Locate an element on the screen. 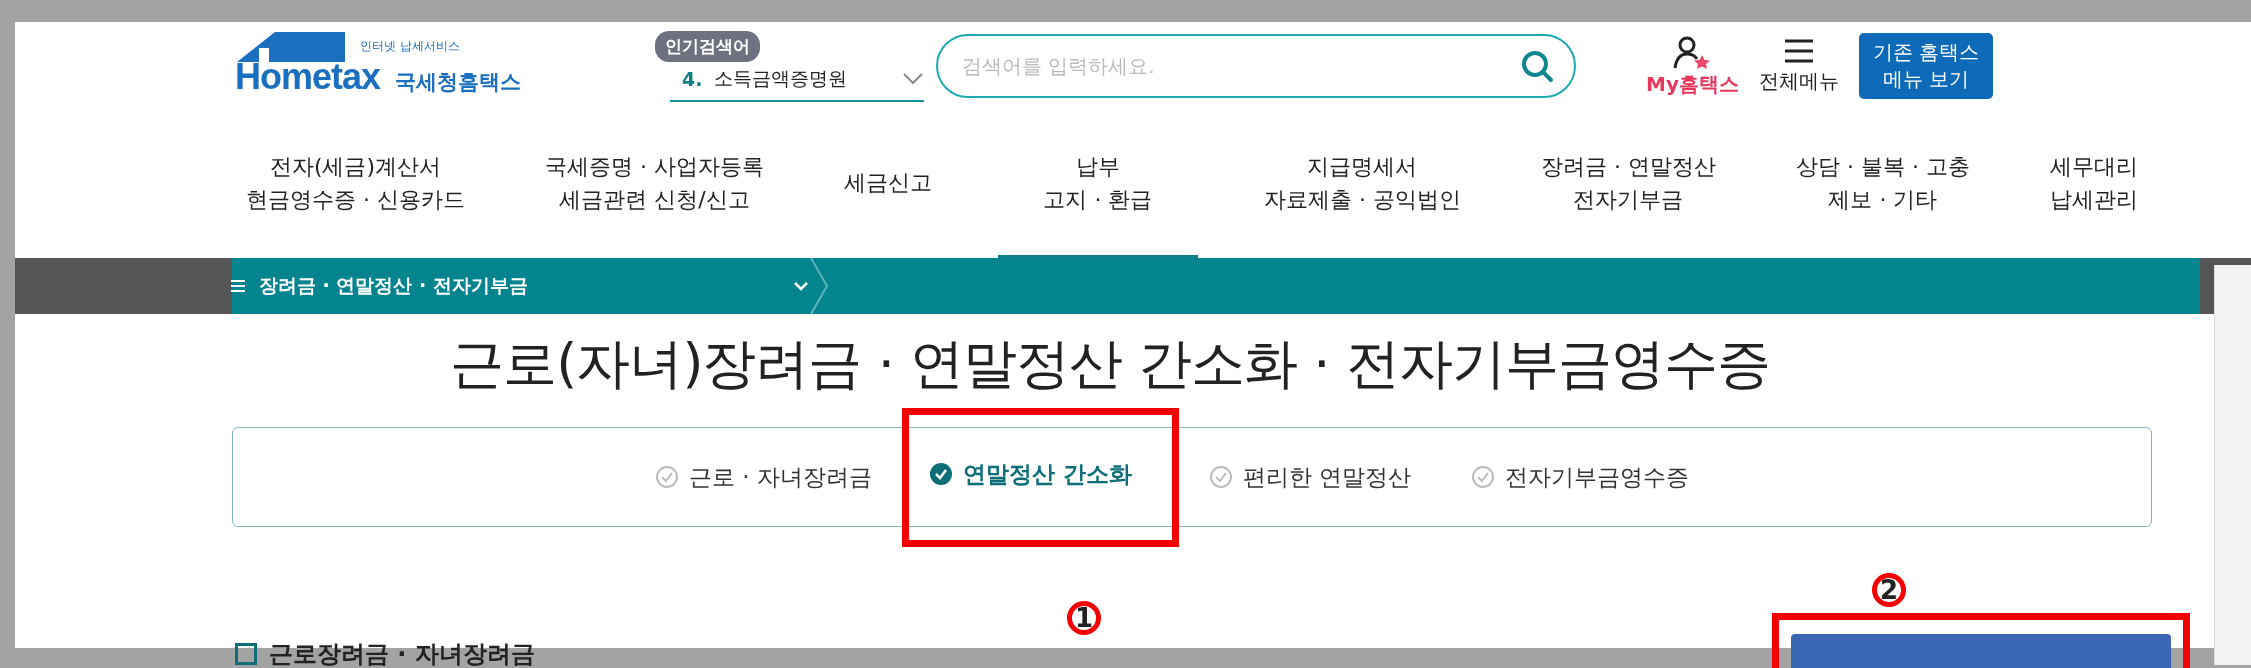 Image resolution: width=2251 pixels, height=668 pixels. square-bullet-icon is located at coordinates (246, 654).